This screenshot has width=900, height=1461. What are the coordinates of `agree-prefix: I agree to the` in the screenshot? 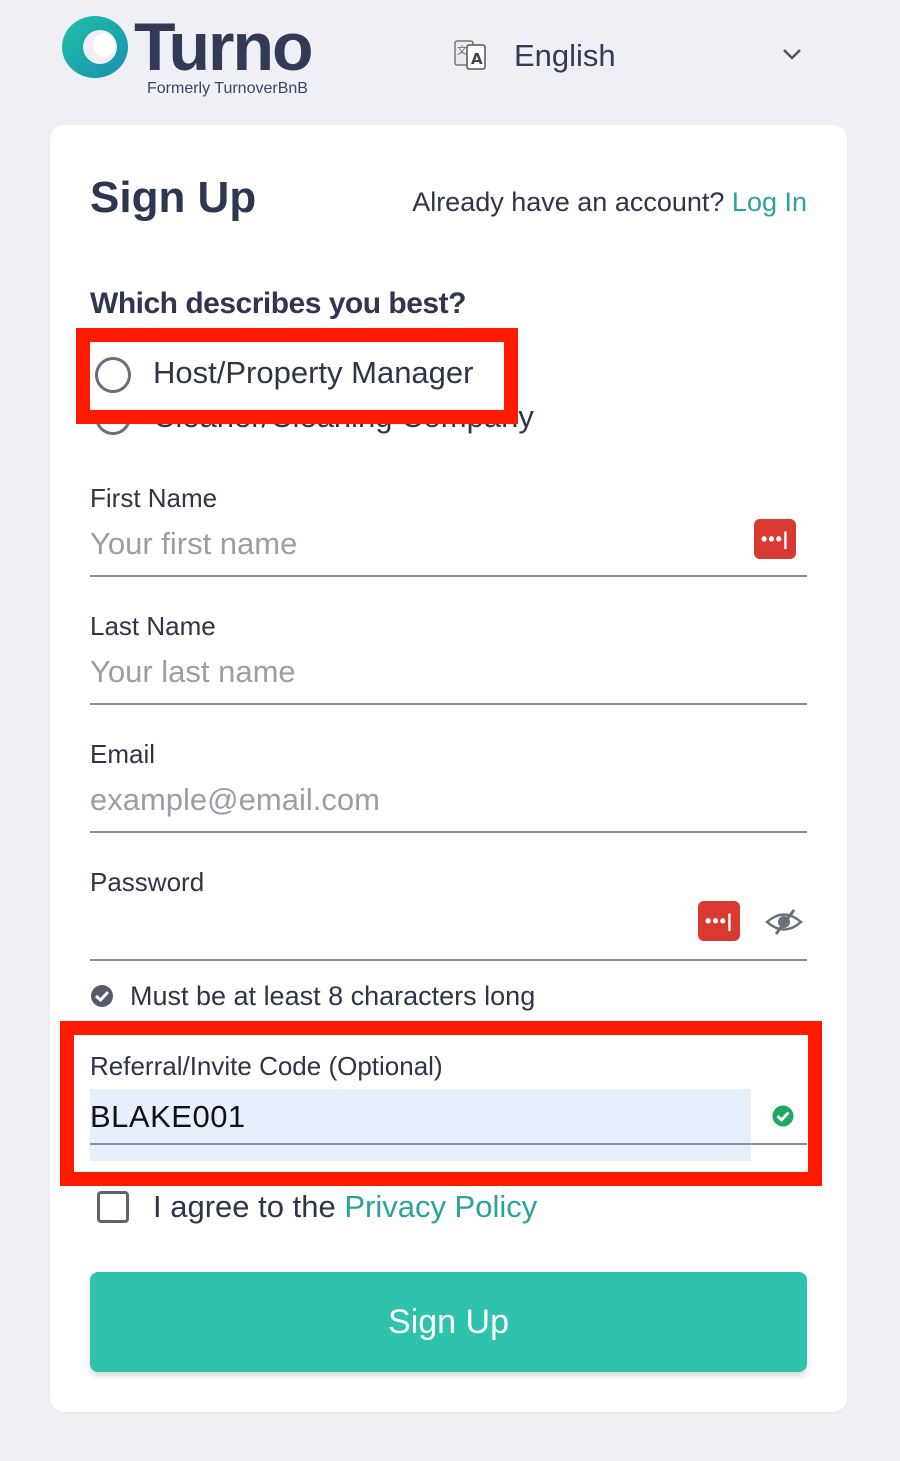 It's located at (244, 1206).